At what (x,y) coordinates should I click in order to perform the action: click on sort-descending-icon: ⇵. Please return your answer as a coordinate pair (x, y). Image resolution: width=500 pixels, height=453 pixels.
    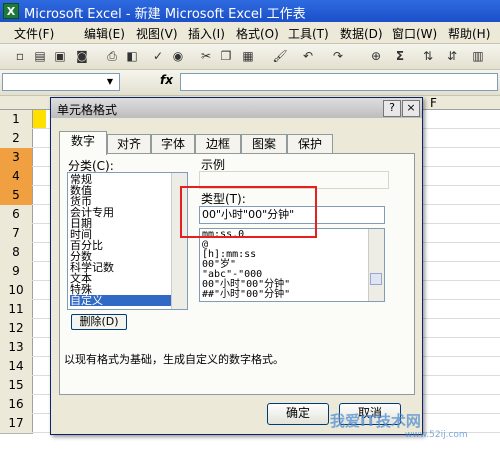
    Looking at the image, I should click on (452, 56).